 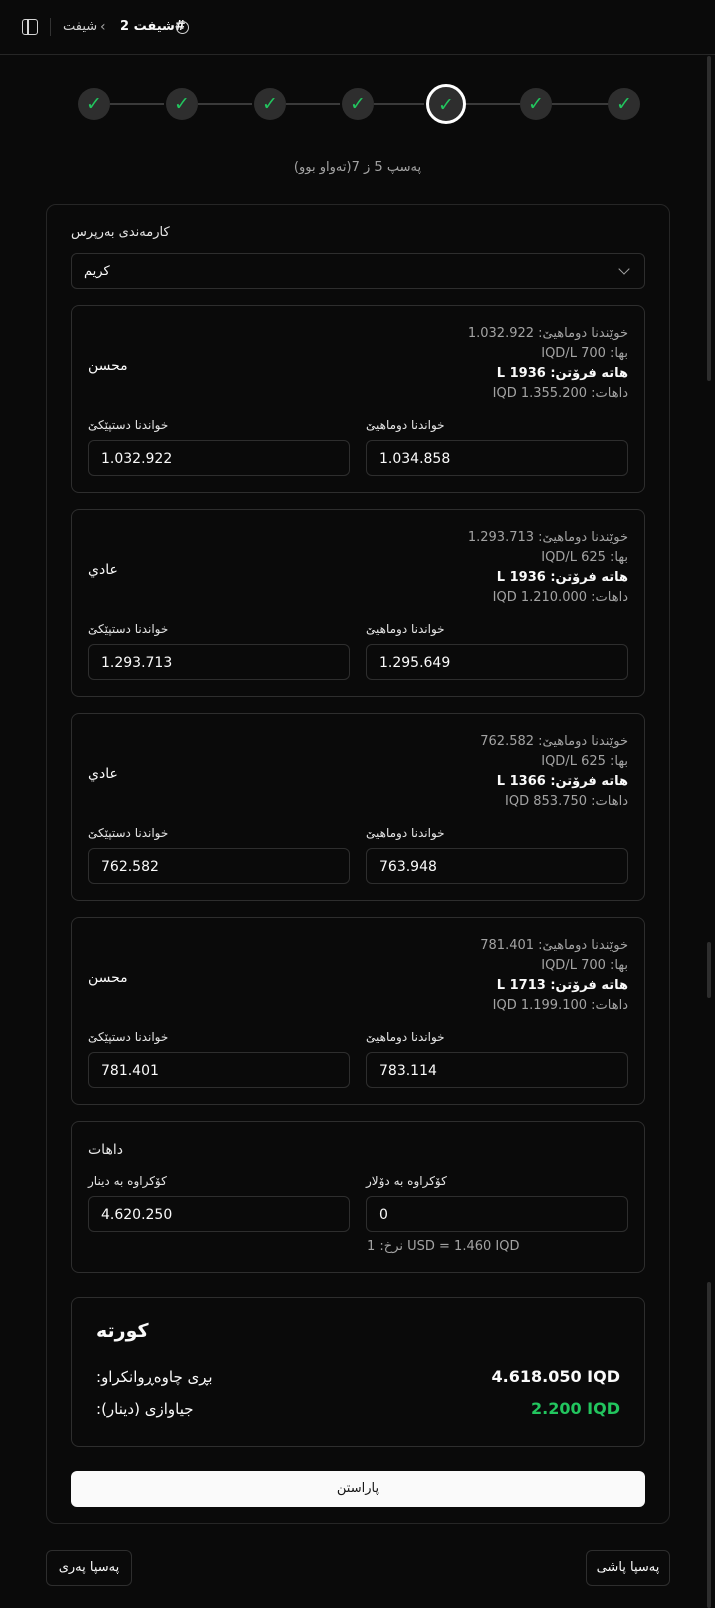 What do you see at coordinates (556, 1376) in the screenshot?
I see `expected-amount-value: 4.618.050 IQD` at bounding box center [556, 1376].